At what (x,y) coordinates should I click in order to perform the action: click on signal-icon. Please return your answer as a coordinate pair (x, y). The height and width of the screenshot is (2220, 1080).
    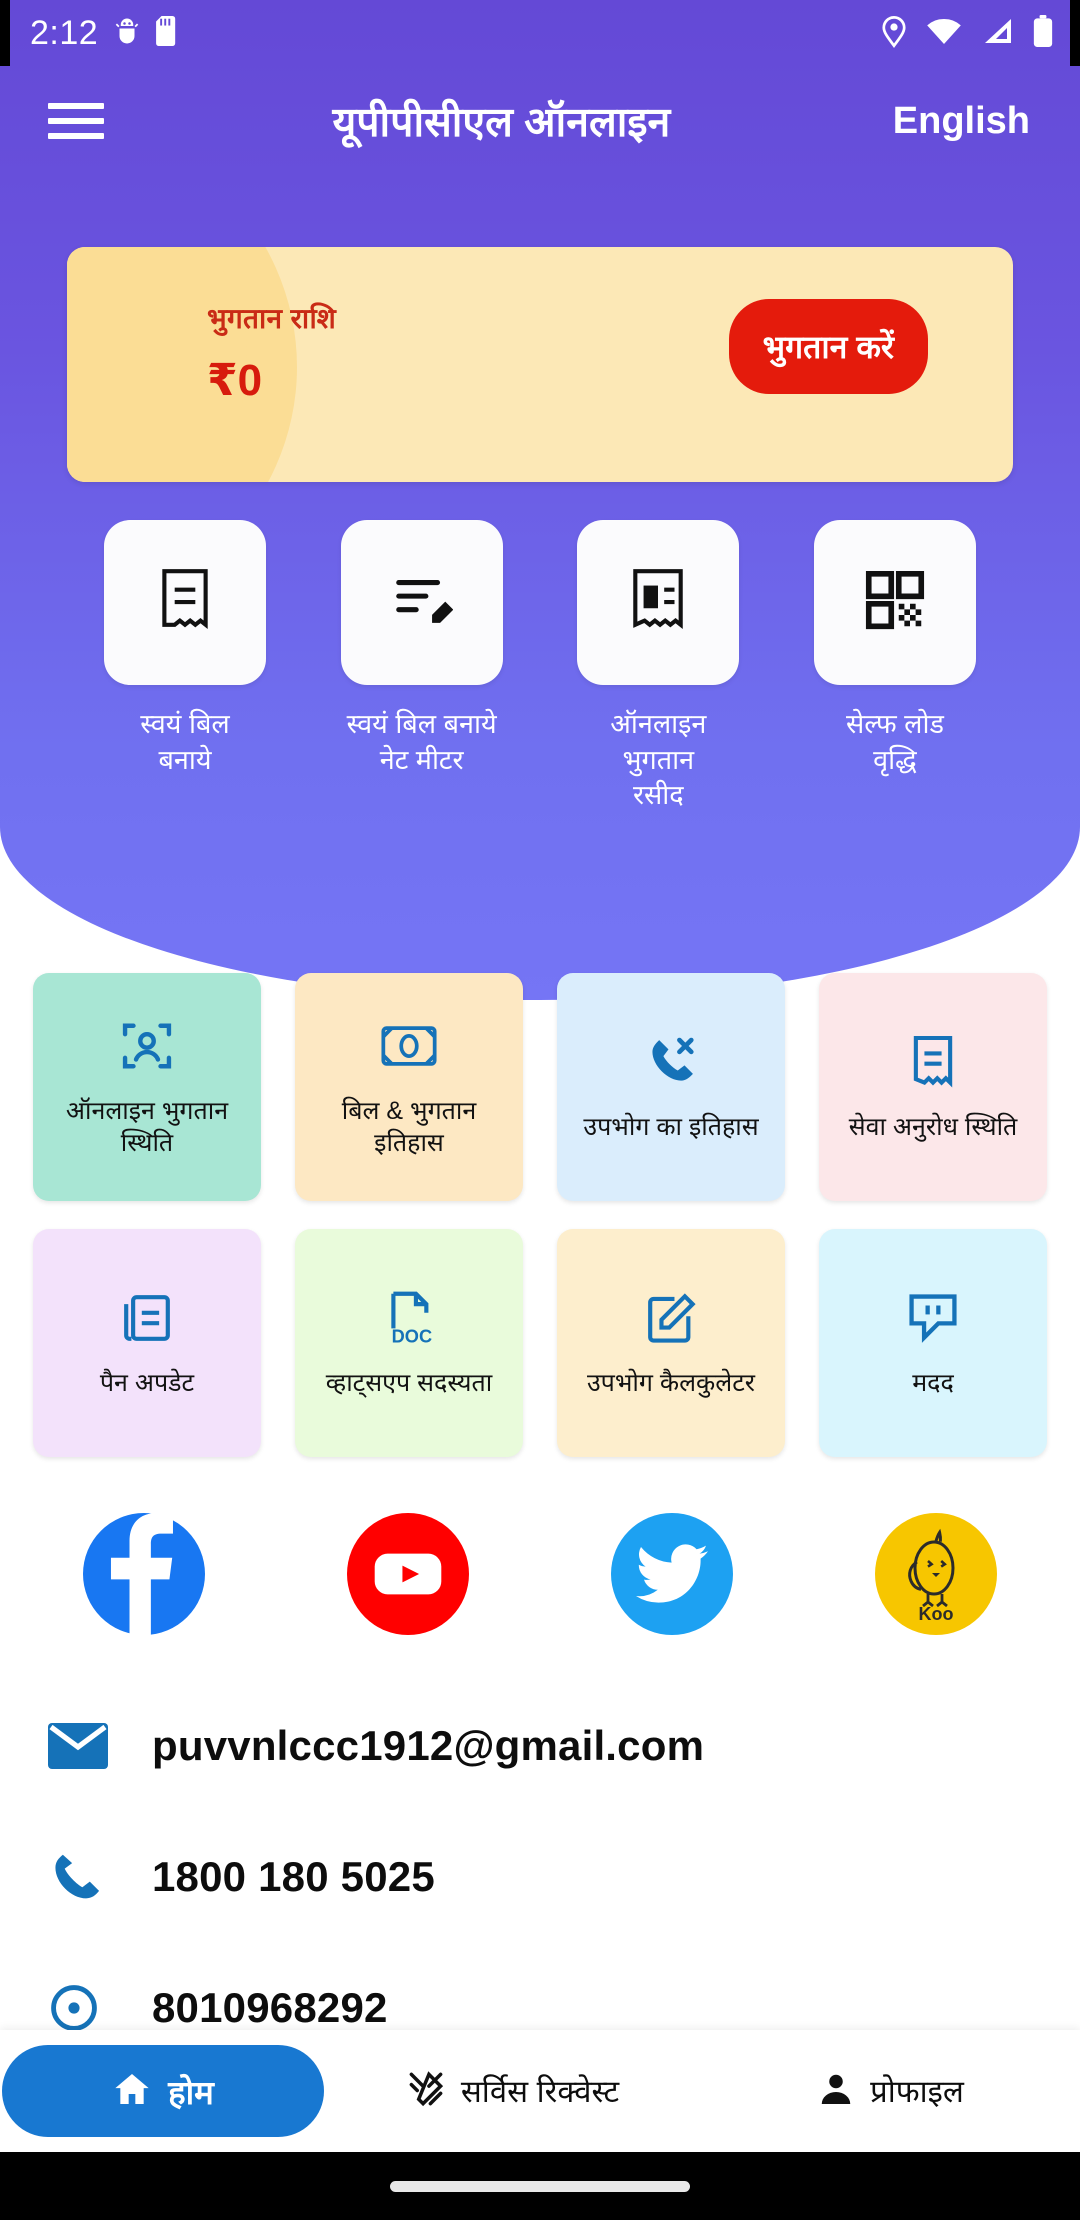
    Looking at the image, I should click on (997, 33).